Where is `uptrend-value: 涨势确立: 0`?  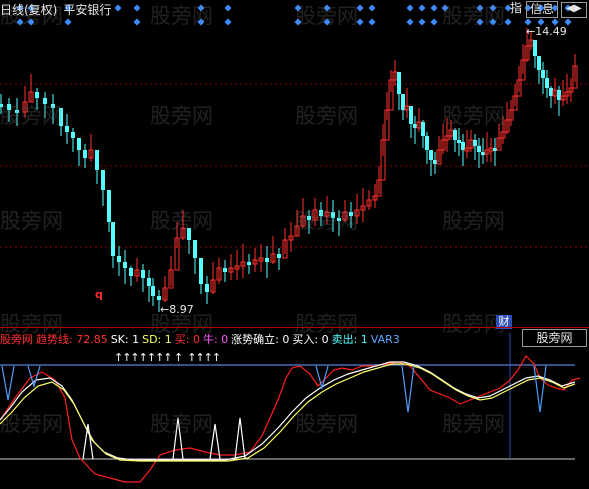
uptrend-value: 涨势确立: 0 is located at coordinates (260, 339).